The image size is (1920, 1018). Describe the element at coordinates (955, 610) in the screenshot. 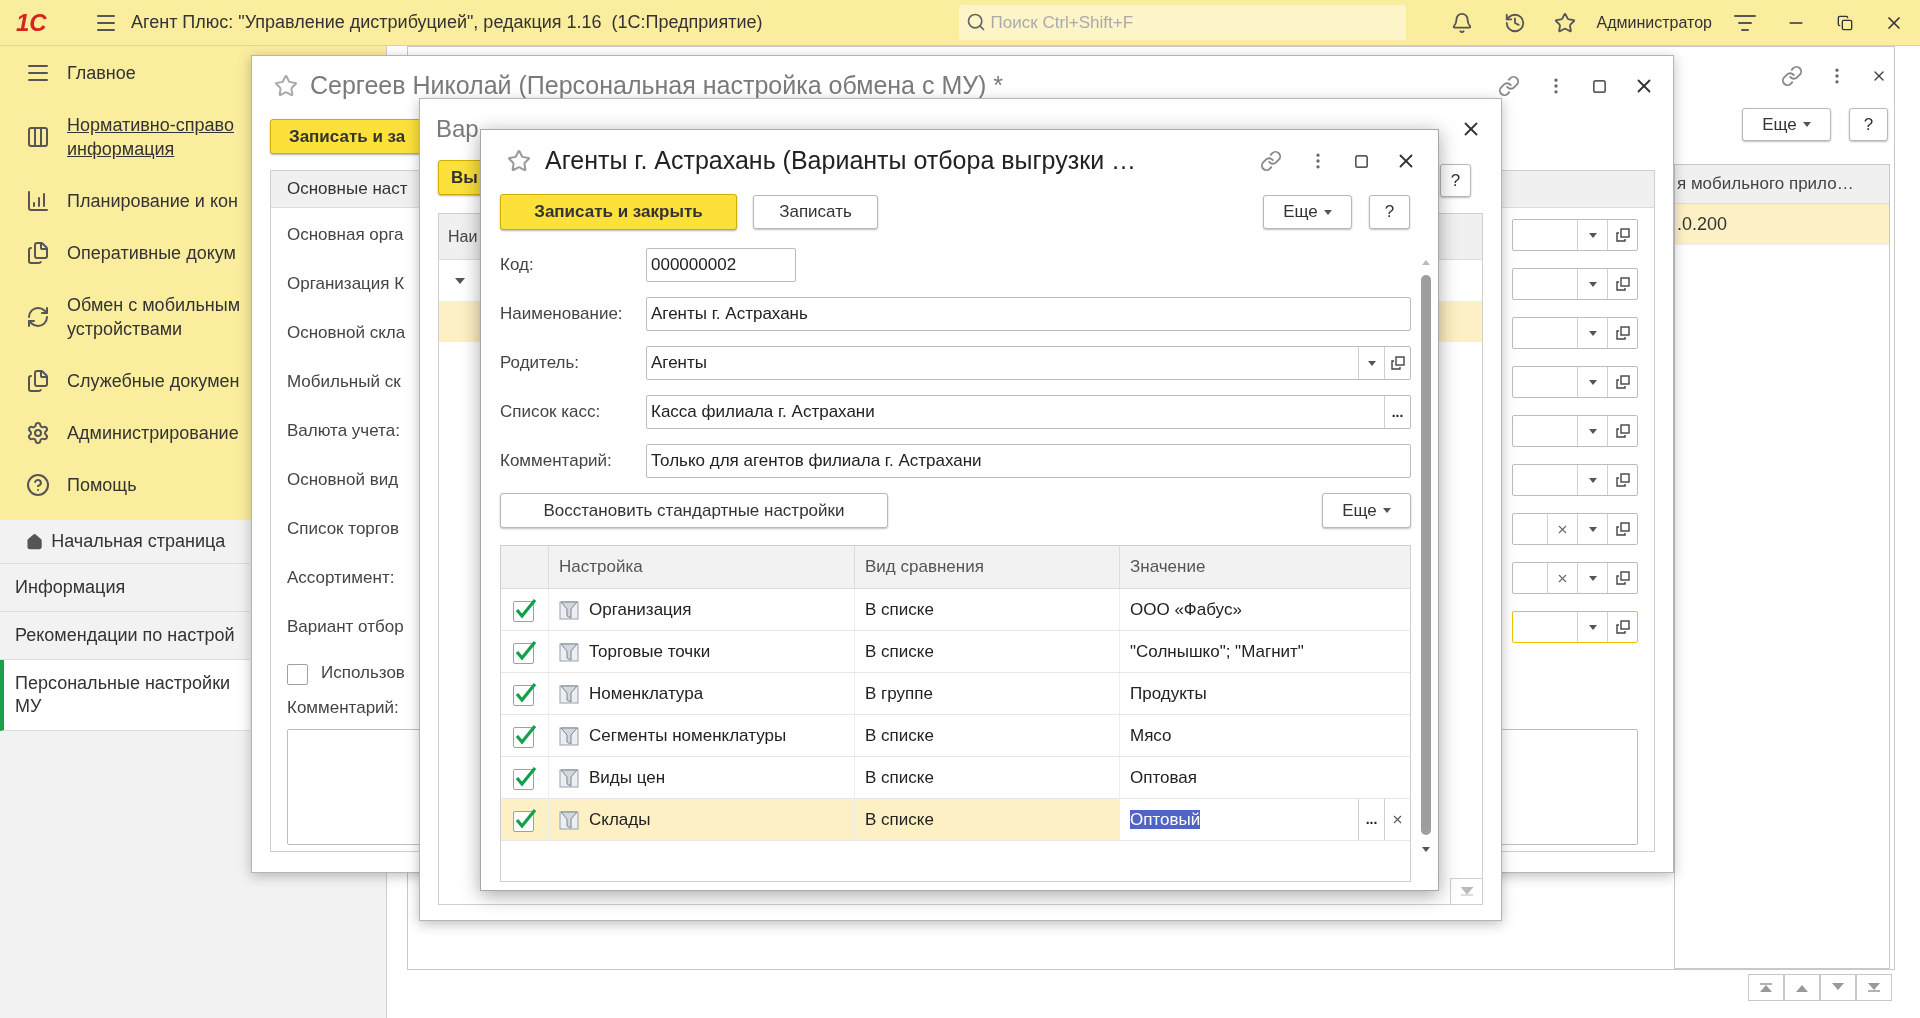

I see `table-row: Организация В списке ООО «Фабус»` at that location.